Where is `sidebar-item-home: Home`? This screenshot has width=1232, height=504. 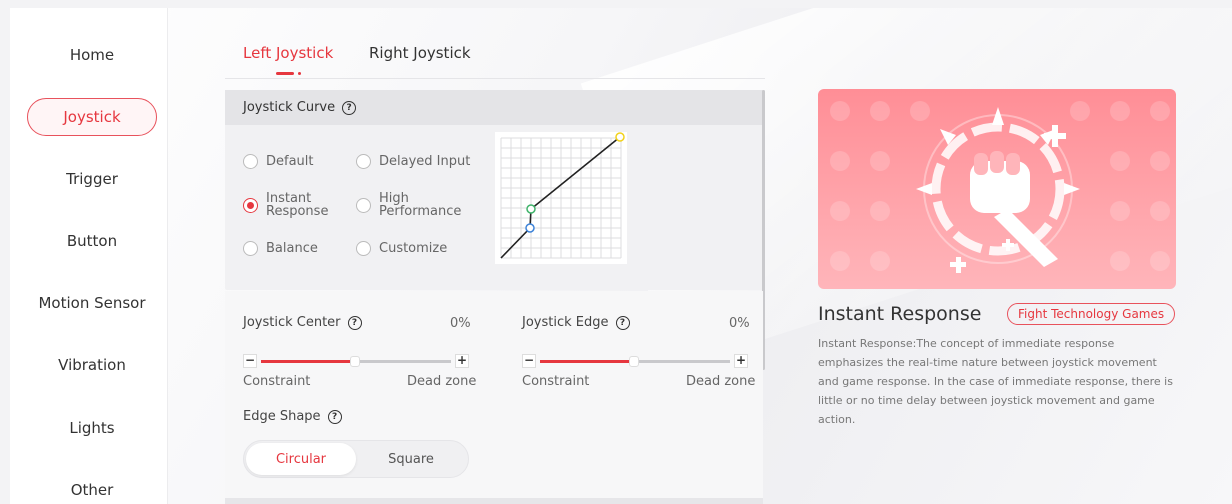 sidebar-item-home: Home is located at coordinates (92, 55).